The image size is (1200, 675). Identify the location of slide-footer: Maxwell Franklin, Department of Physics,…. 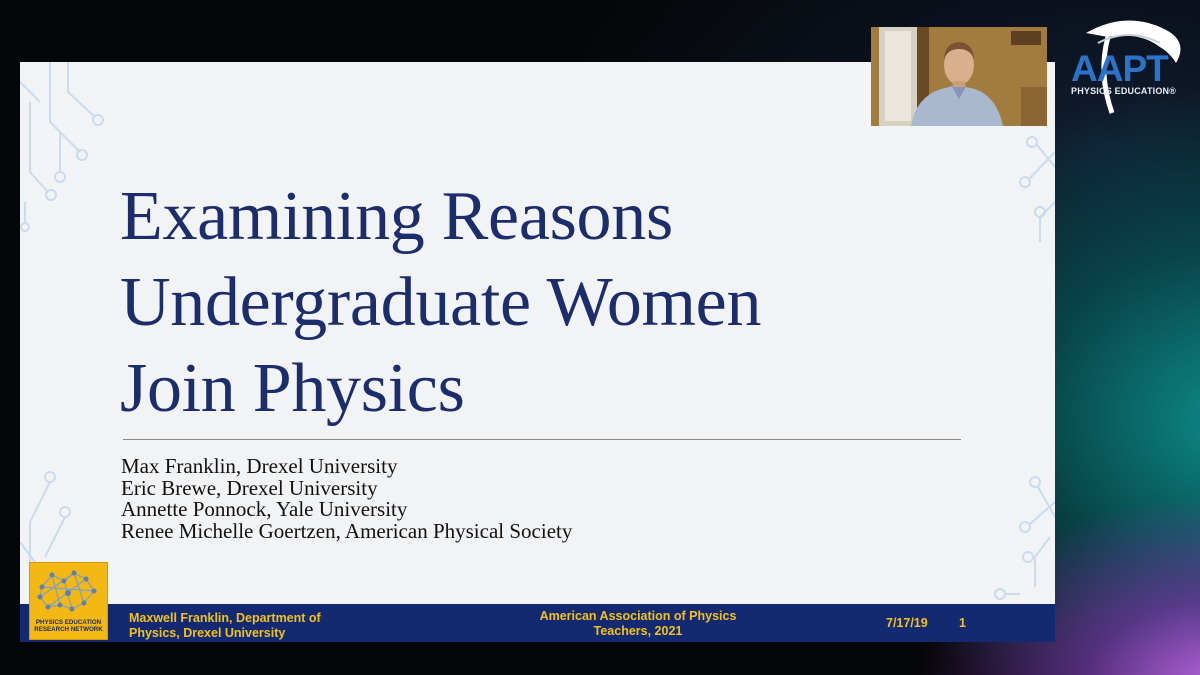
(537, 623).